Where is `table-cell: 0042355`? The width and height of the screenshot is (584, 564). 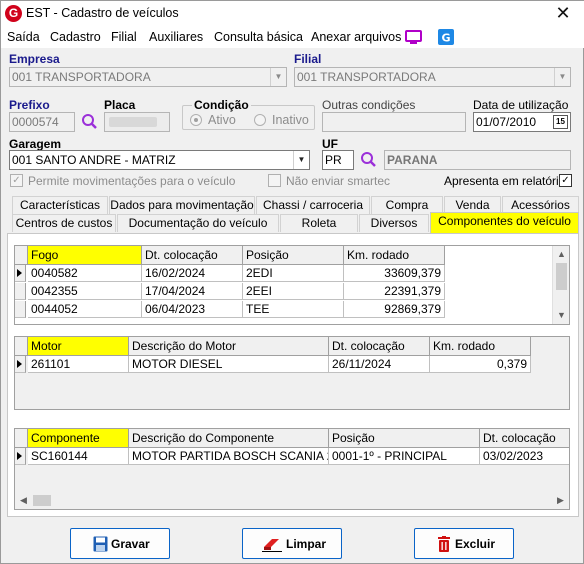 table-cell: 0042355 is located at coordinates (85, 291).